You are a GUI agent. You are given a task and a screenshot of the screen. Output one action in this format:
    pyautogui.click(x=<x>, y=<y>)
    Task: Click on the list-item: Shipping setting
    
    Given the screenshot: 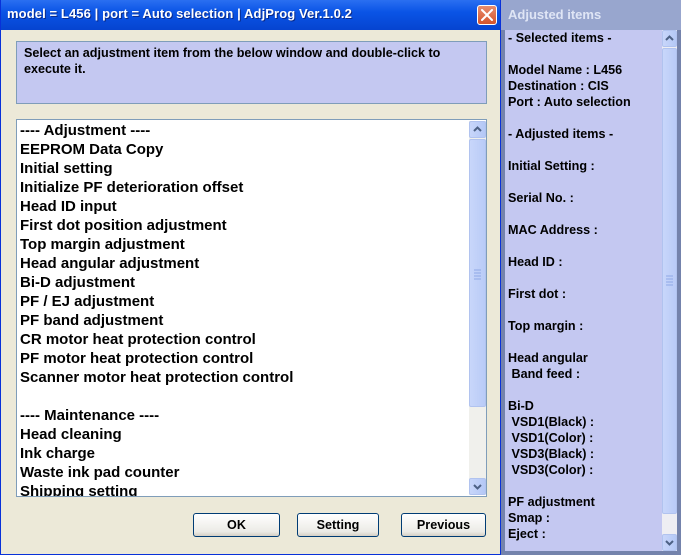 What is the action you would take?
    pyautogui.click(x=240, y=489)
    